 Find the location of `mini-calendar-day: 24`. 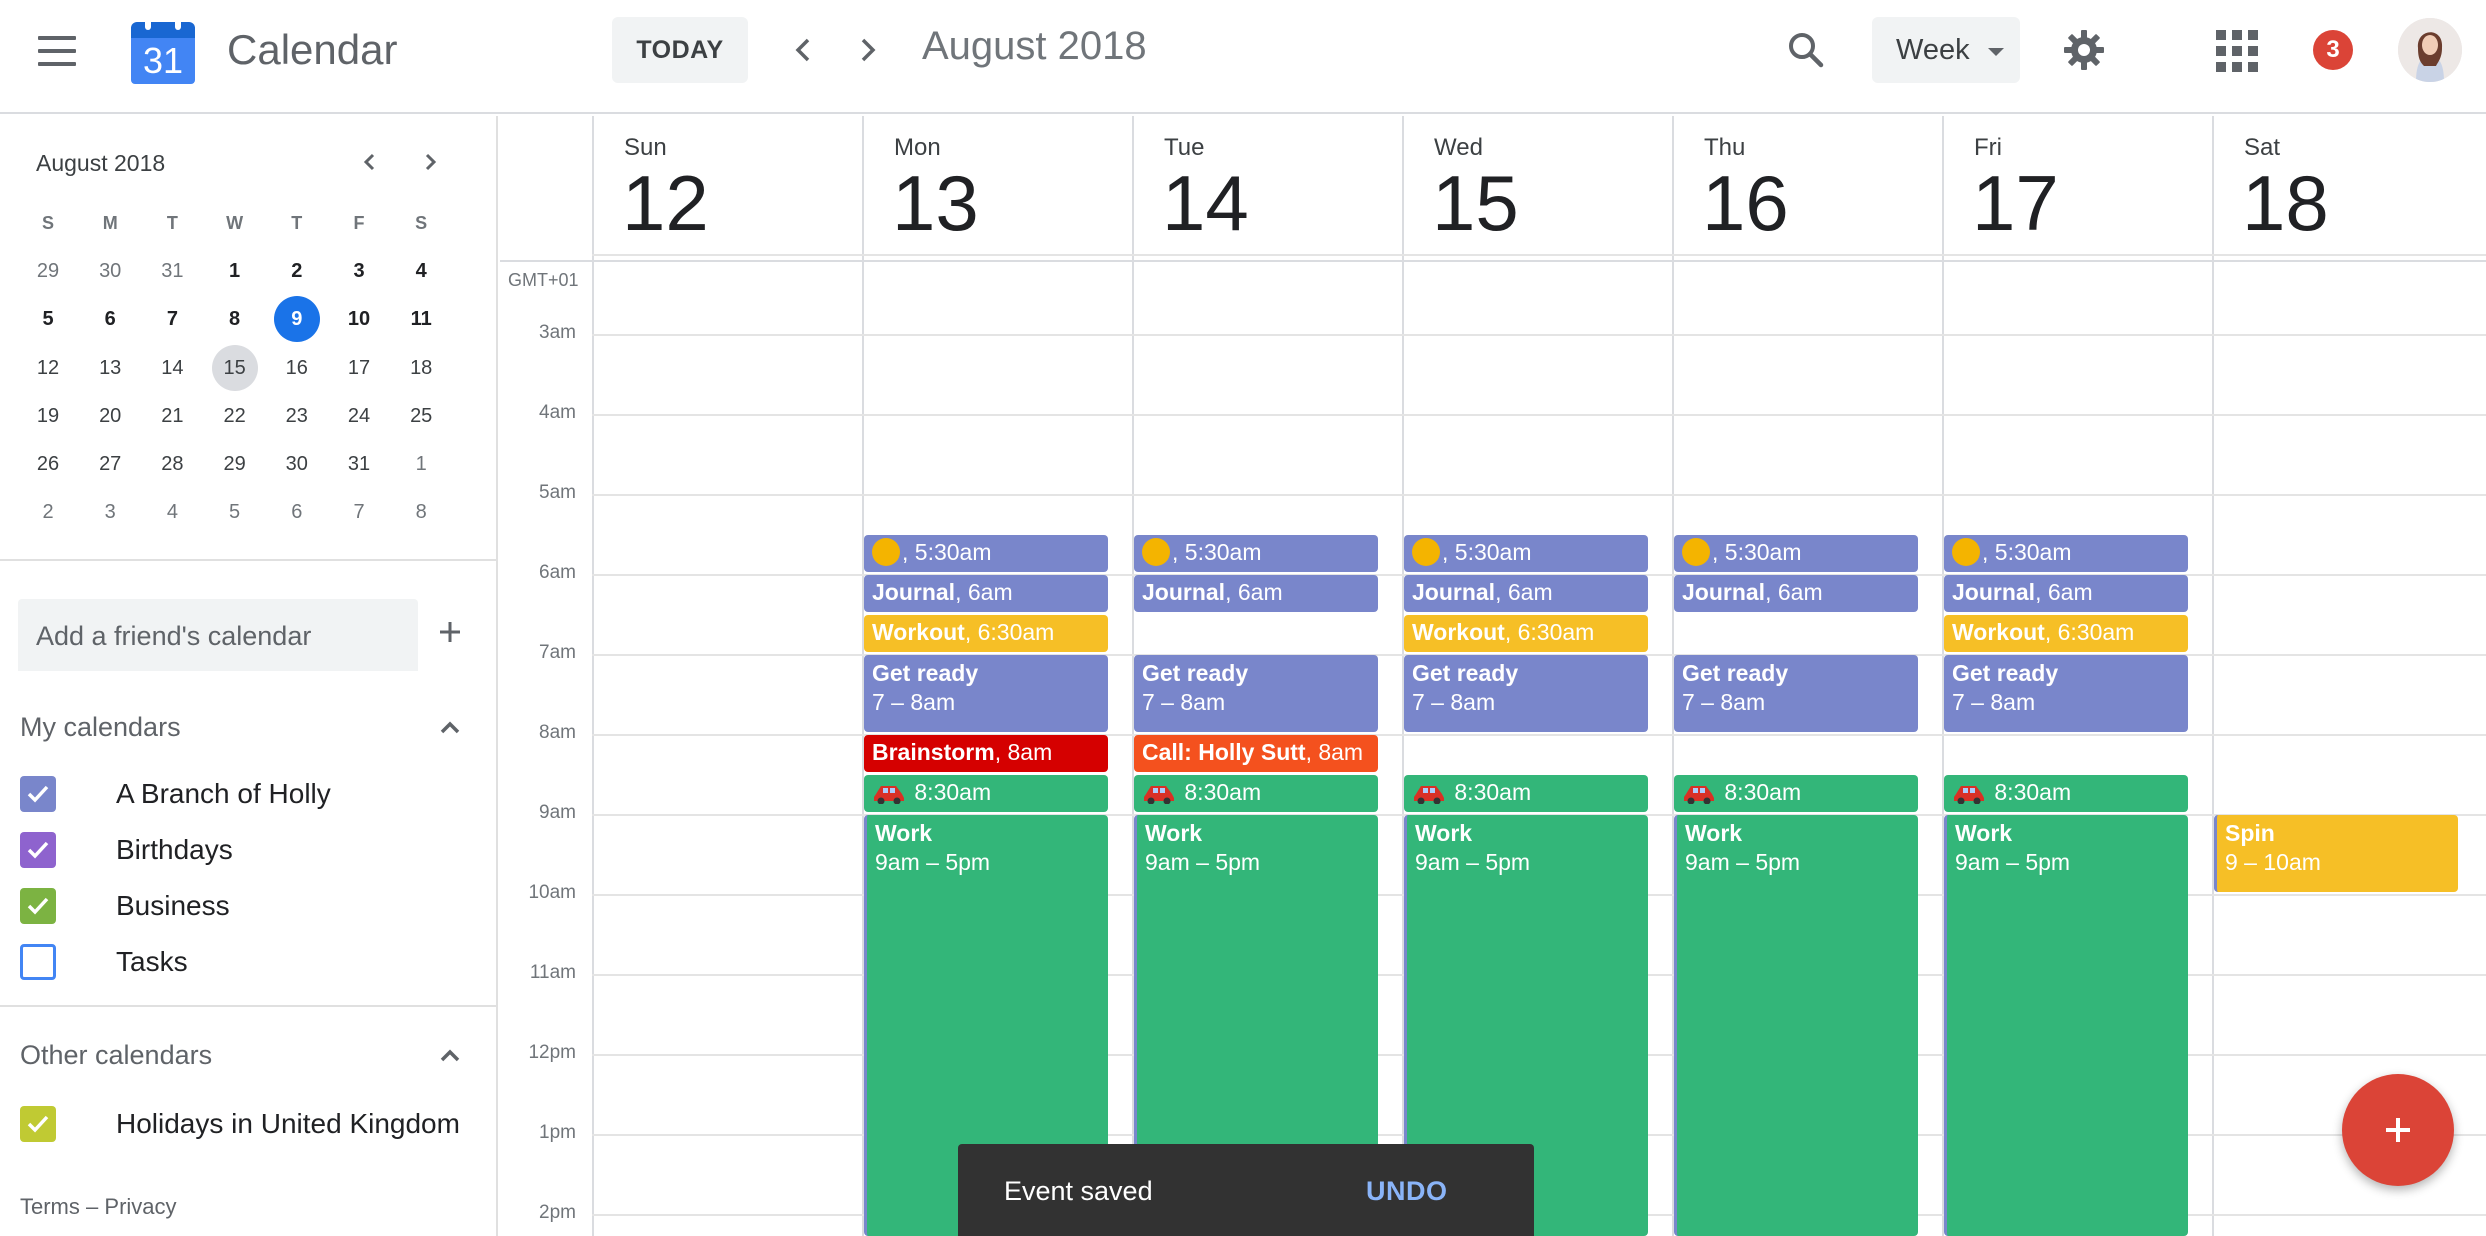

mini-calendar-day: 24 is located at coordinates (359, 416).